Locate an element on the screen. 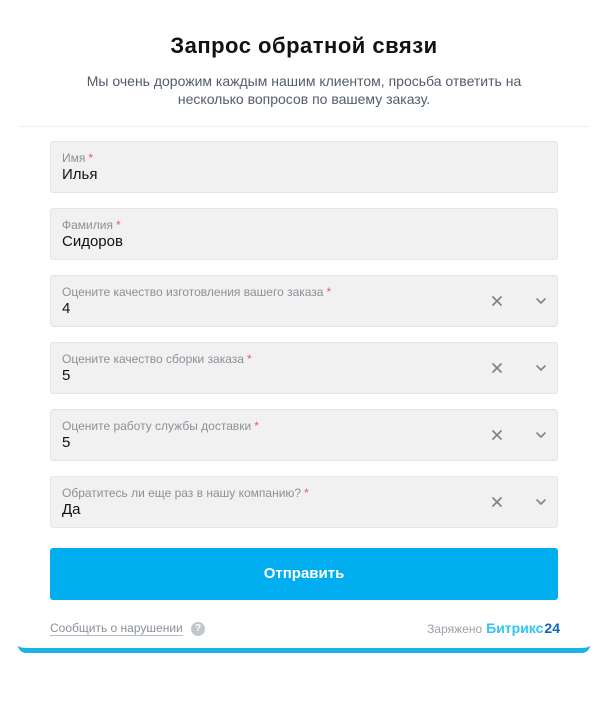 This screenshot has height=714, width=614. first-name-value: Илья is located at coordinates (79, 174).